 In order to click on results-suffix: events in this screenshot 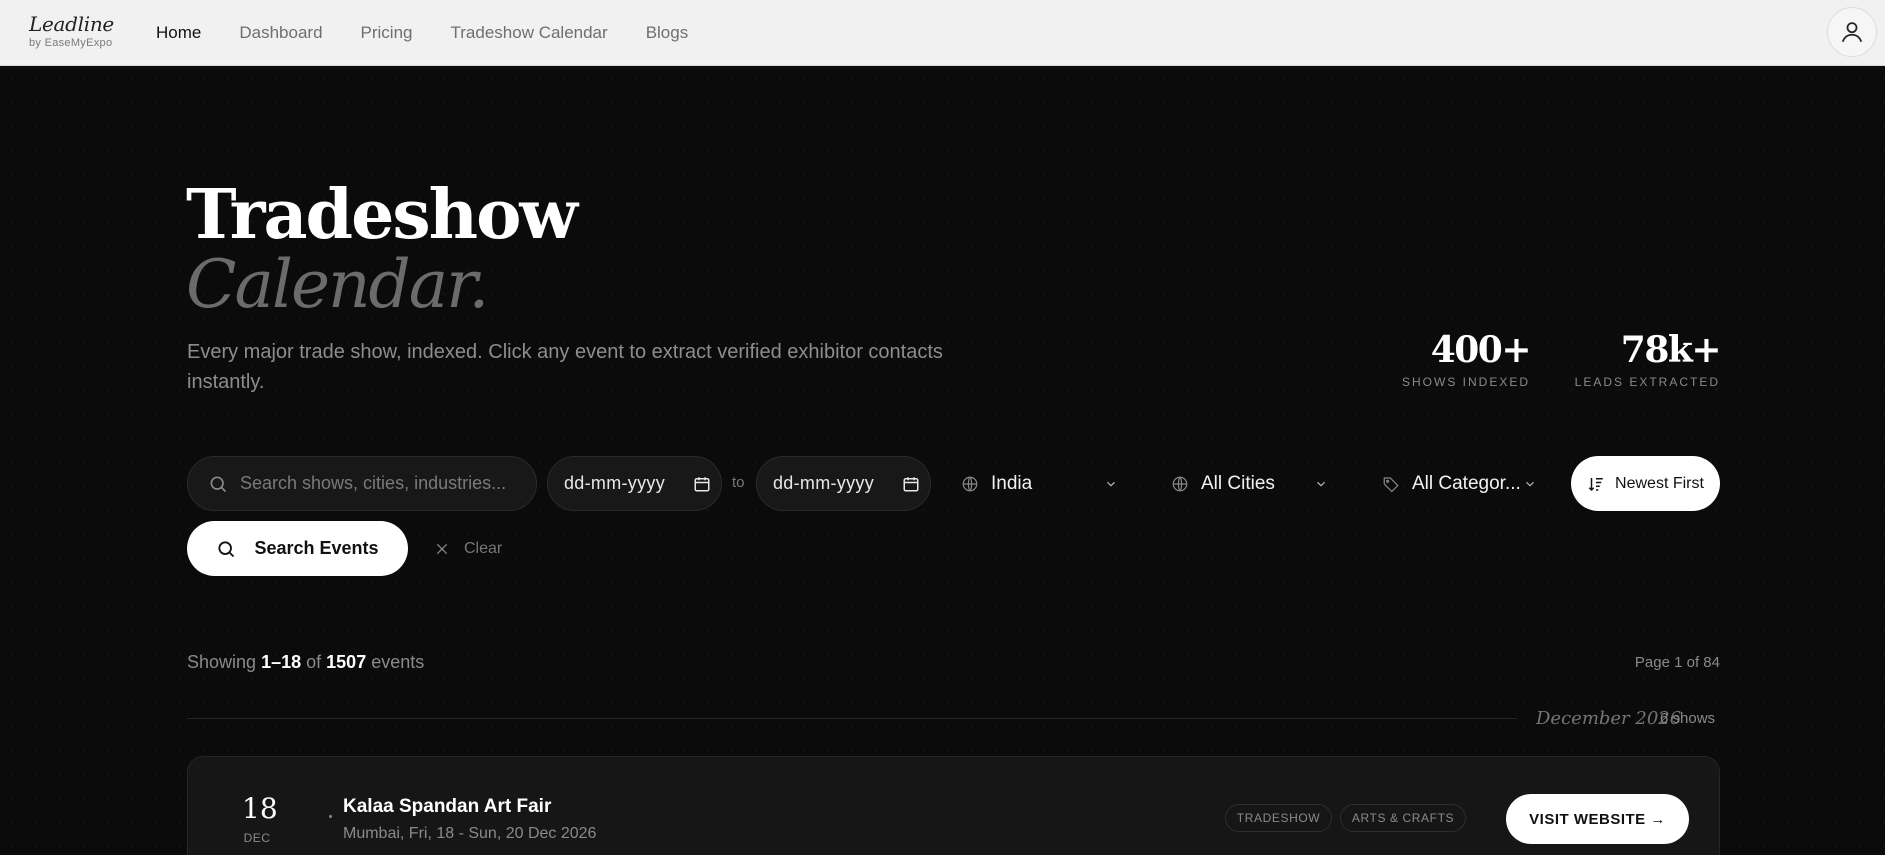, I will do `click(398, 662)`.